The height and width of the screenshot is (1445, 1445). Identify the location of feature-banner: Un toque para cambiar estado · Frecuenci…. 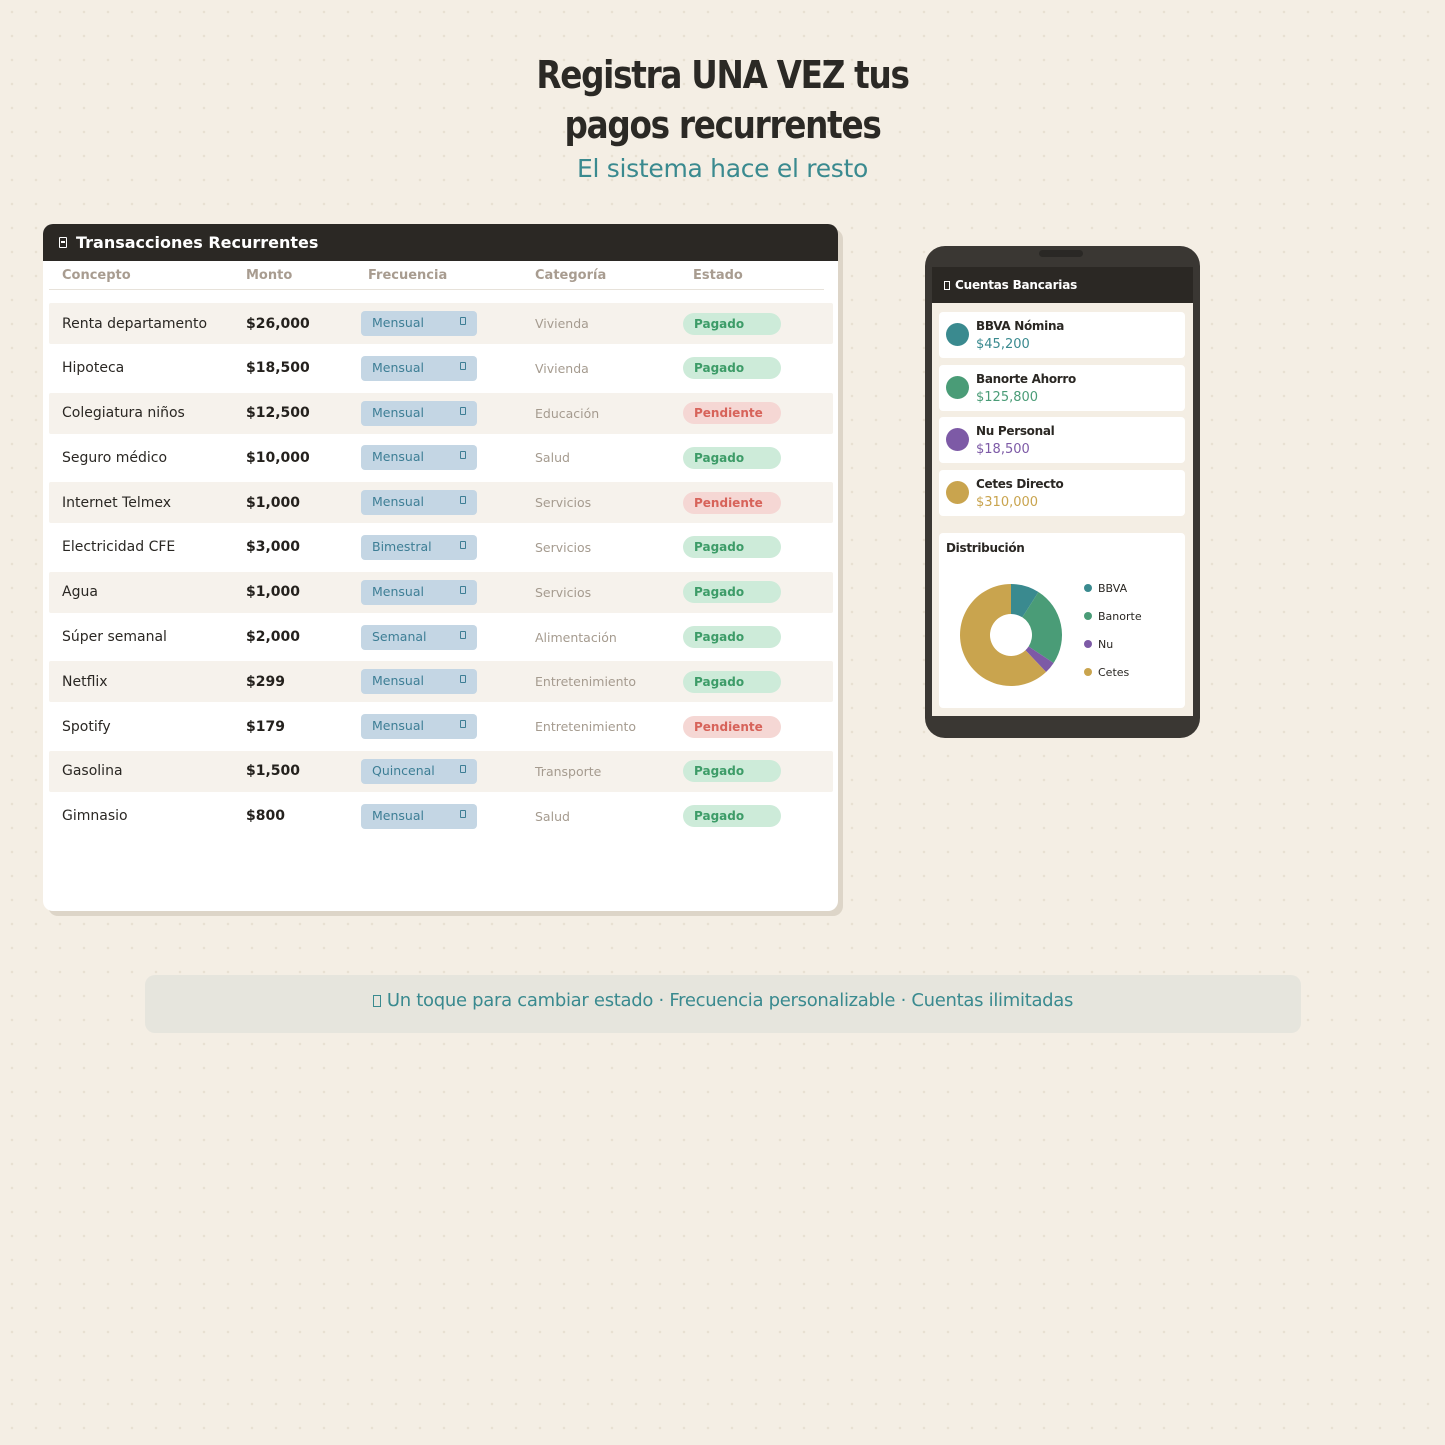
(723, 1004).